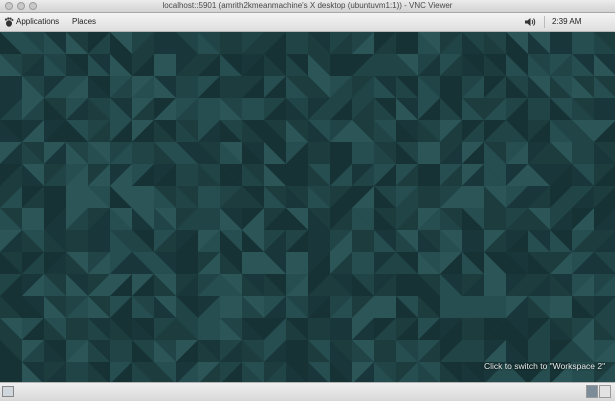 The height and width of the screenshot is (401, 615). Describe the element at coordinates (530, 22) in the screenshot. I see `speaker-icon` at that location.